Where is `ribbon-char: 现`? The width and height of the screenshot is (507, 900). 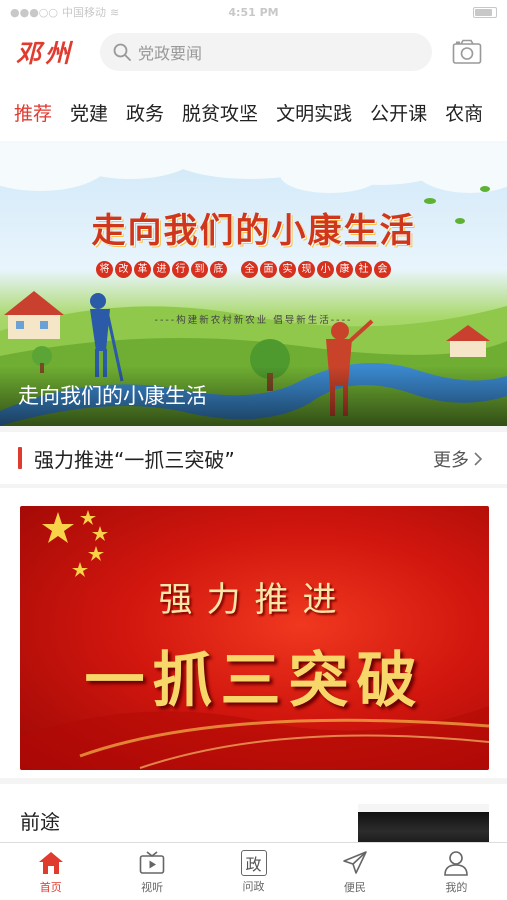 ribbon-char: 现 is located at coordinates (306, 269).